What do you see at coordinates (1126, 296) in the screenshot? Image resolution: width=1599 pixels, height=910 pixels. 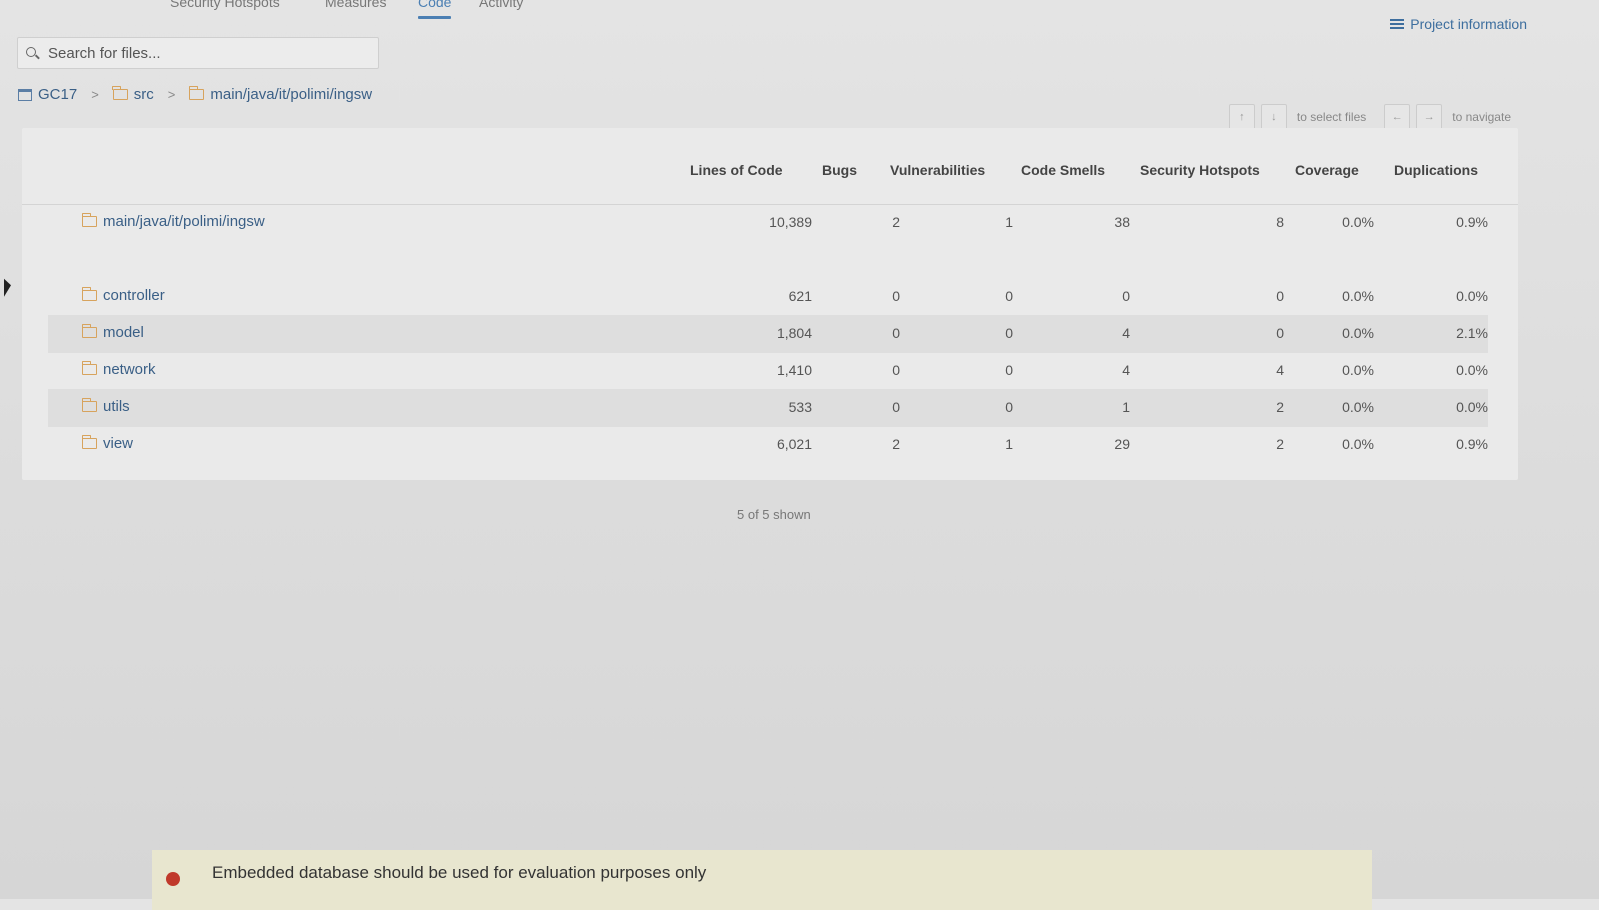 I see `code-smells-value: 0` at bounding box center [1126, 296].